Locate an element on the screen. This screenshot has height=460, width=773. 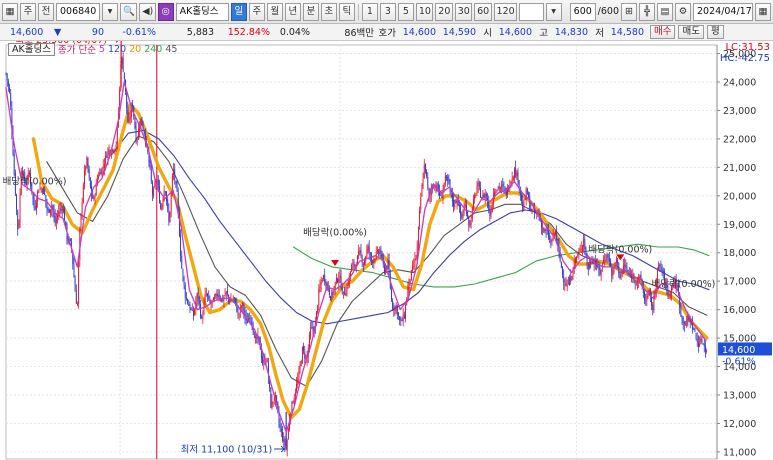
legend-ma20: 20 is located at coordinates (135, 49).